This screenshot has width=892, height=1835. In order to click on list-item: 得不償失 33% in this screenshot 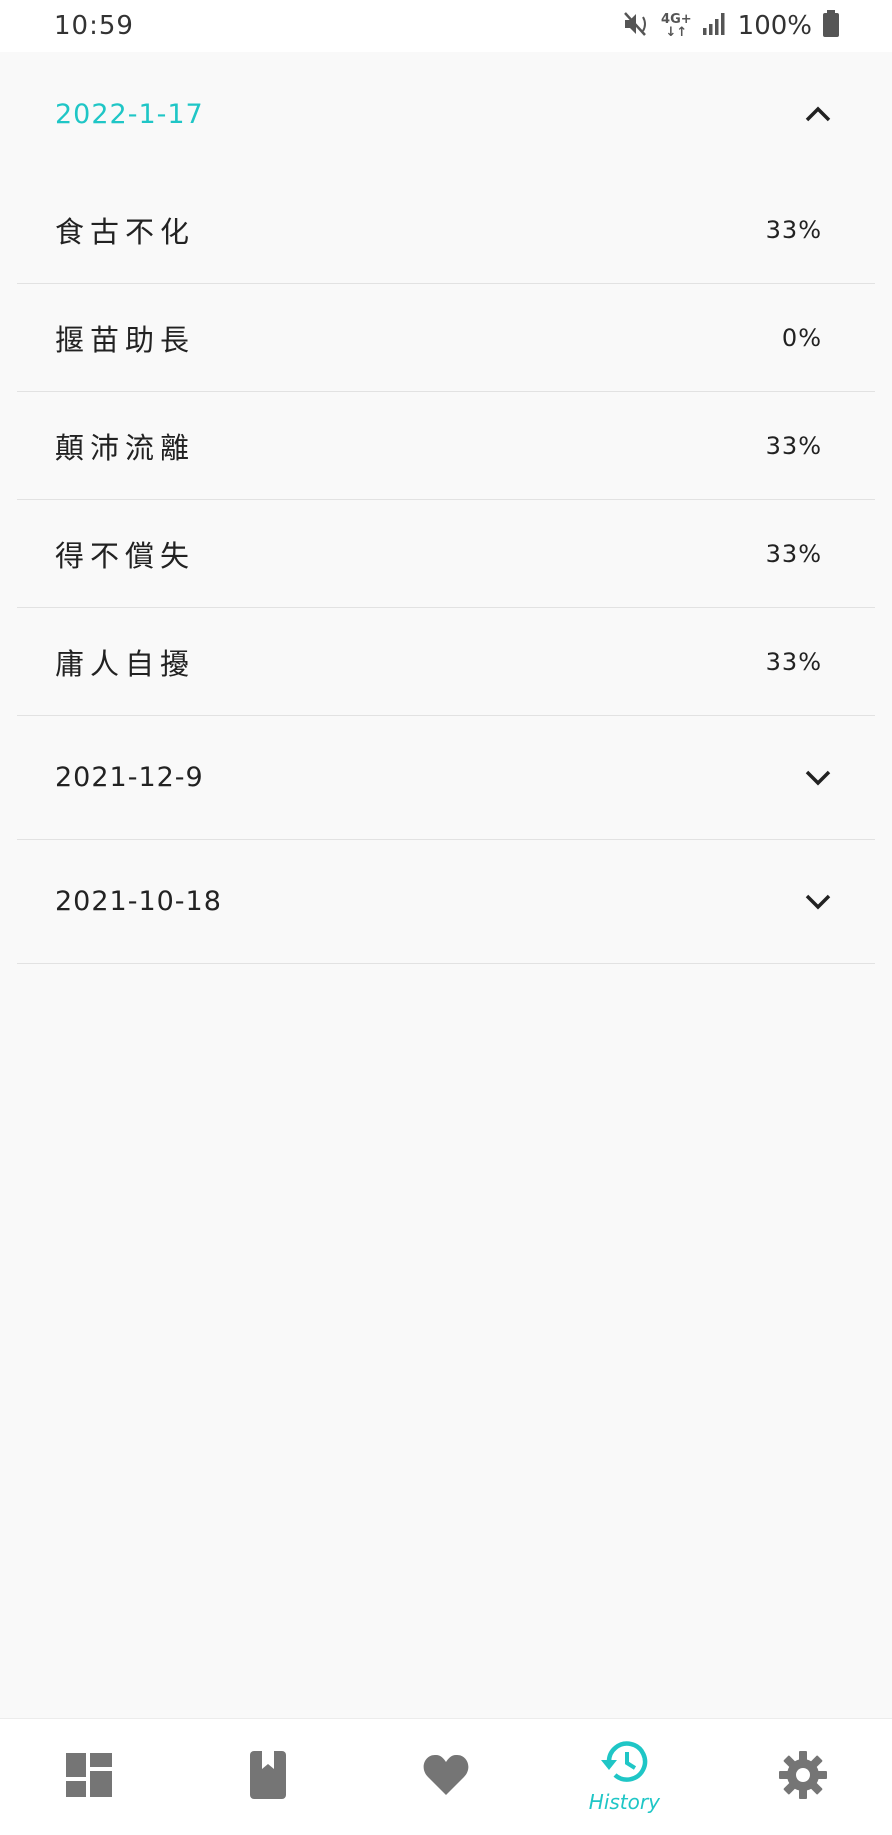, I will do `click(446, 554)`.